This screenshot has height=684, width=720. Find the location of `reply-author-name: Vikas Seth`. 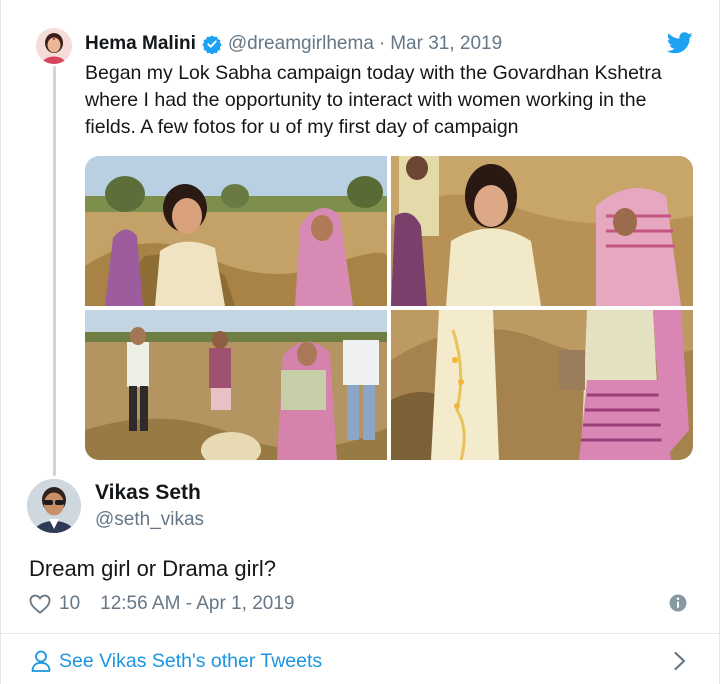

reply-author-name: Vikas Seth is located at coordinates (148, 493).